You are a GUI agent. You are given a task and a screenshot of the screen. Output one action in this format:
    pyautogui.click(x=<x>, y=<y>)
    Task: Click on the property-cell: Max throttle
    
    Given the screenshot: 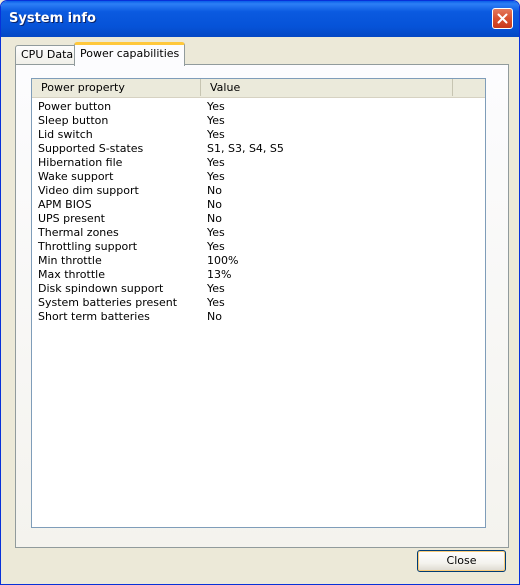 What is the action you would take?
    pyautogui.click(x=71, y=274)
    